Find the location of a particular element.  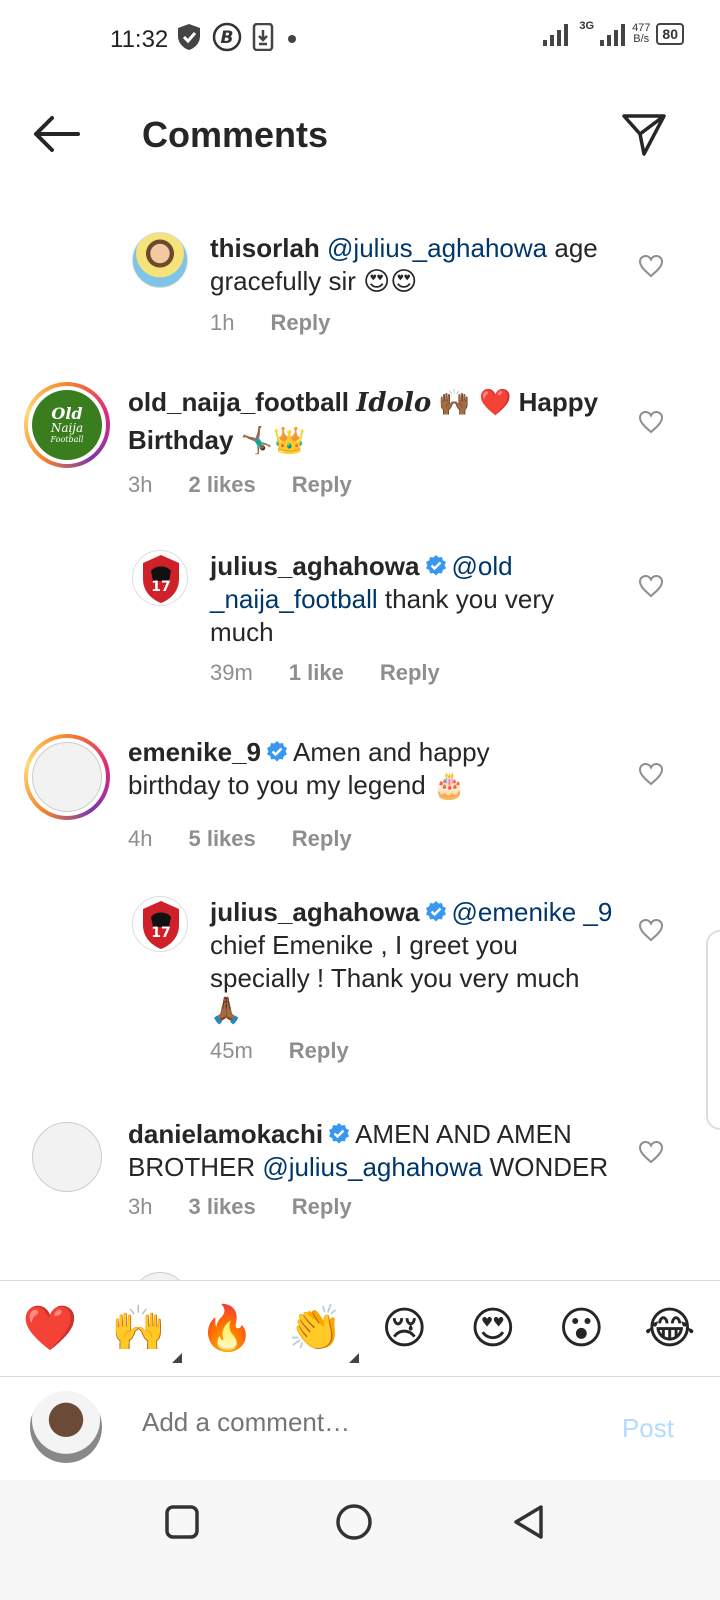

comment-time: 3h is located at coordinates (140, 1206).